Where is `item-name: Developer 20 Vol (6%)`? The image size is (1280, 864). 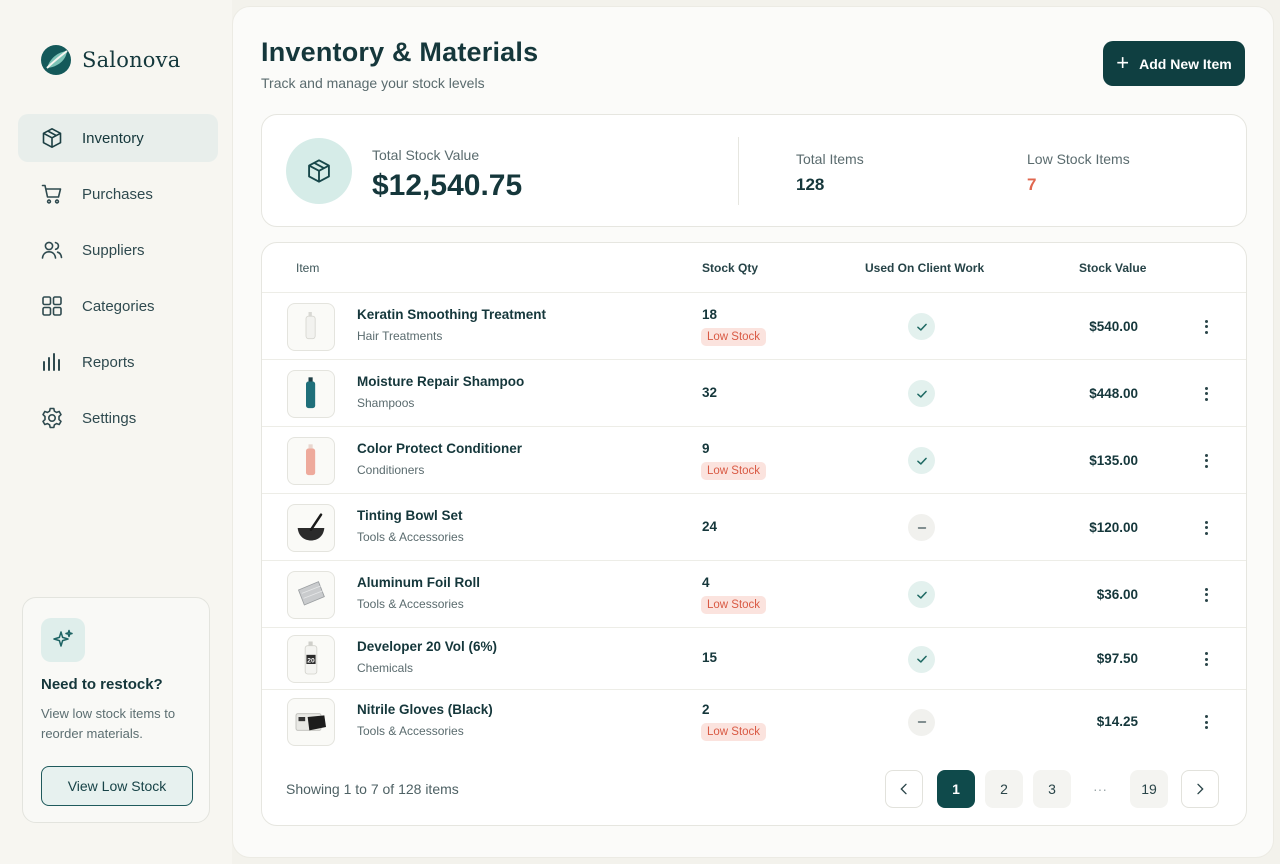 item-name: Developer 20 Vol (6%) is located at coordinates (427, 646).